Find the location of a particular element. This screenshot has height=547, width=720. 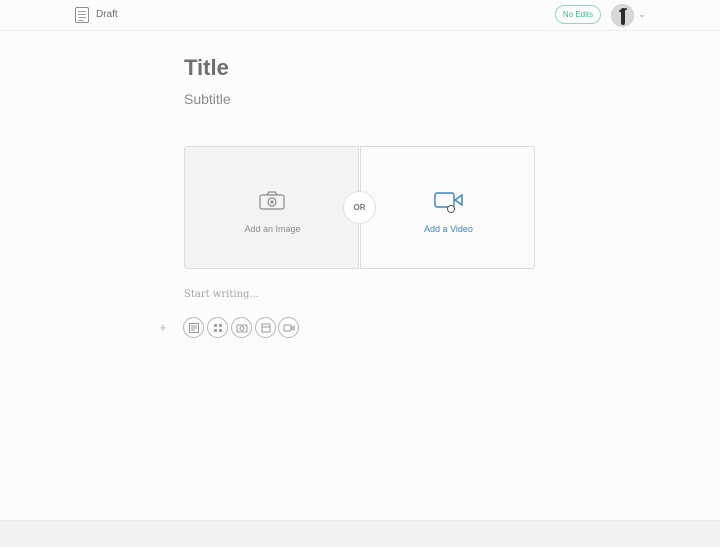

add-video-label: Add a Video is located at coordinates (448, 229).